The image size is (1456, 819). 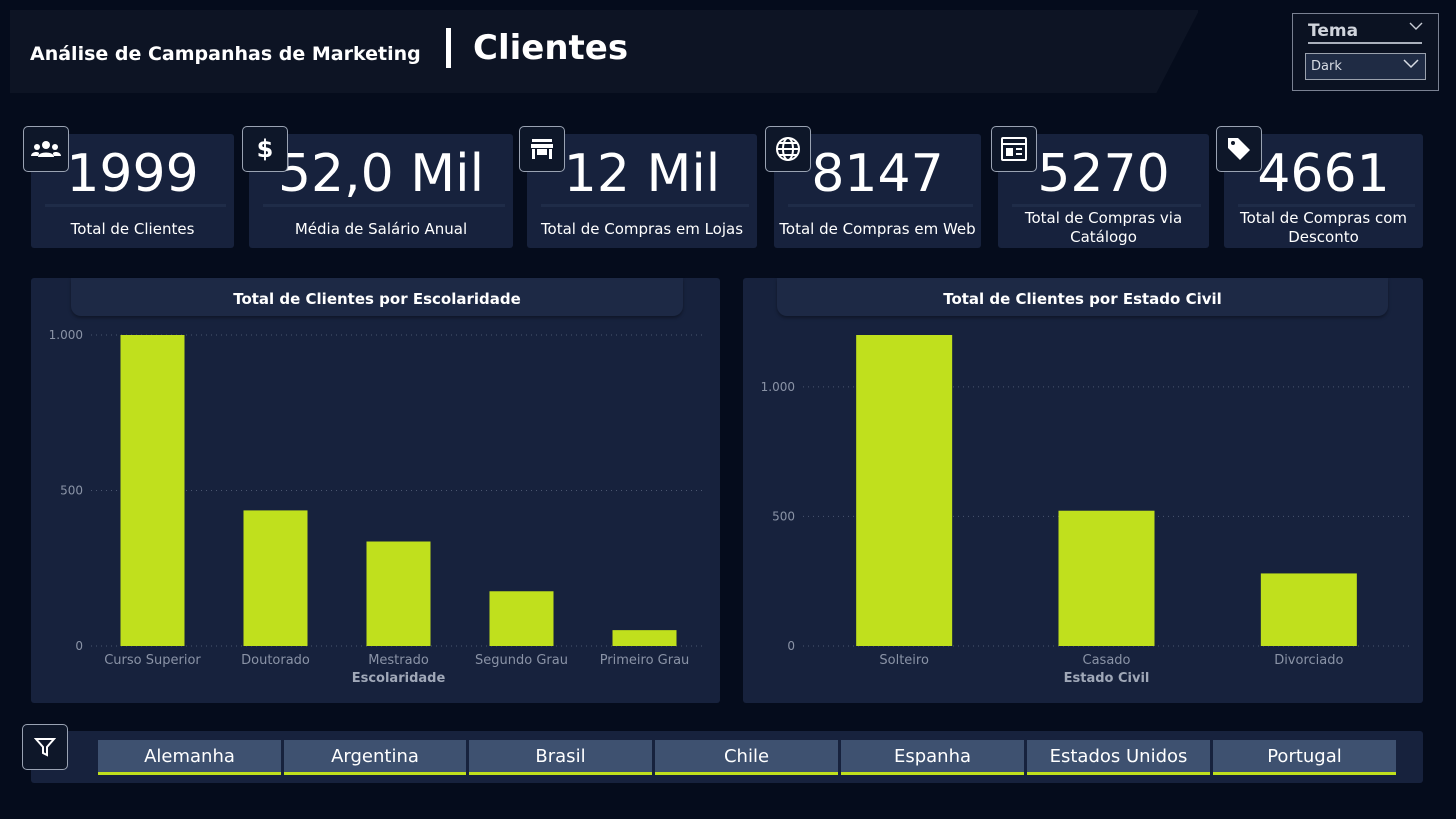 What do you see at coordinates (375, 757) in the screenshot?
I see `country-button-argentina: Argentina` at bounding box center [375, 757].